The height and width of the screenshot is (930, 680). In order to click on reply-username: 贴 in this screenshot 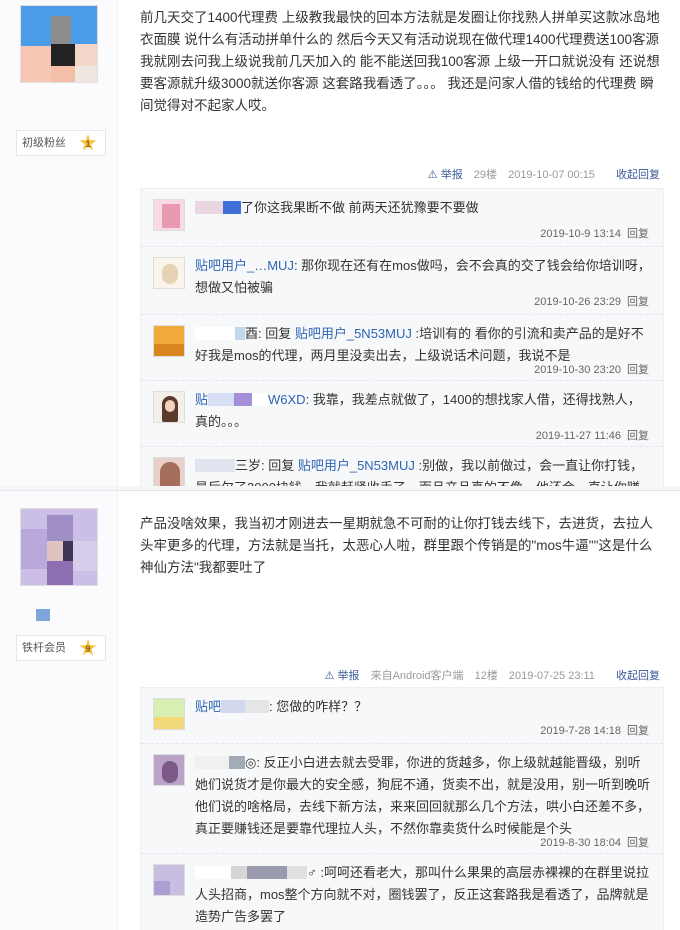, I will do `click(201, 399)`.